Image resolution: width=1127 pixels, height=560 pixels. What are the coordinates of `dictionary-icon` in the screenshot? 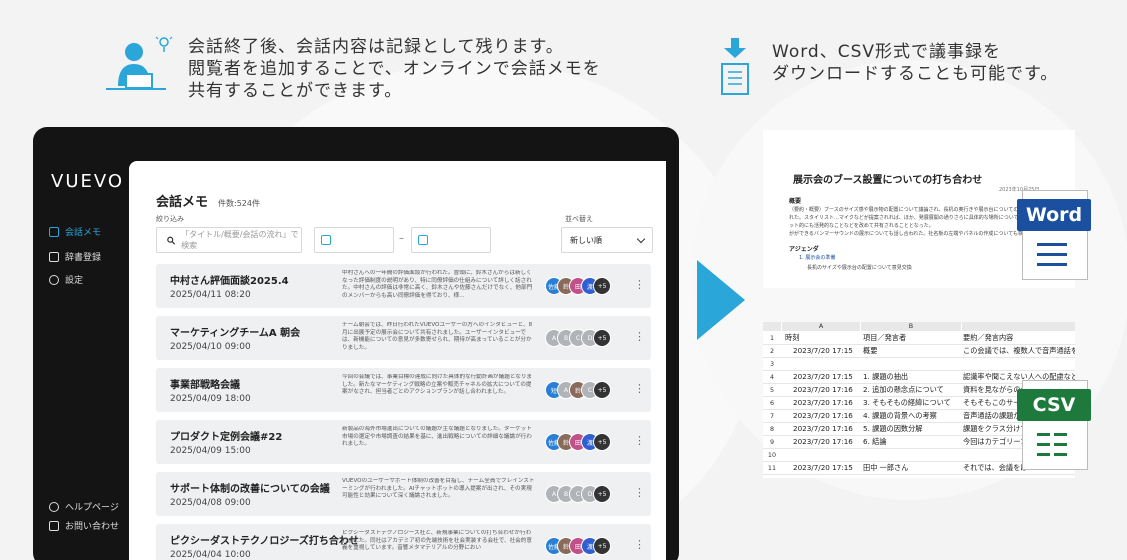 It's located at (54, 256).